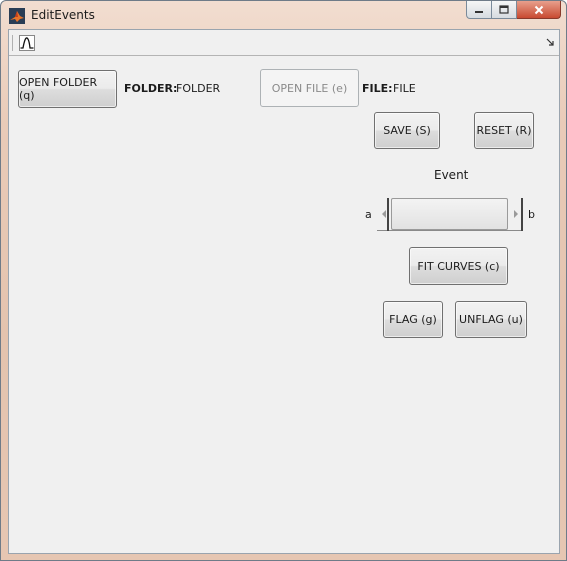 This screenshot has width=567, height=561. I want to click on slider-thumb, so click(449, 214).